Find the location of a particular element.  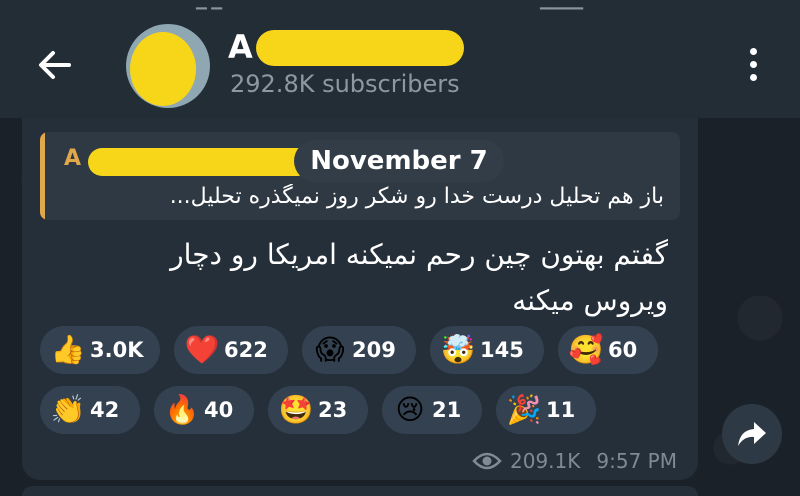

channel-title-redaction is located at coordinates (360, 48).